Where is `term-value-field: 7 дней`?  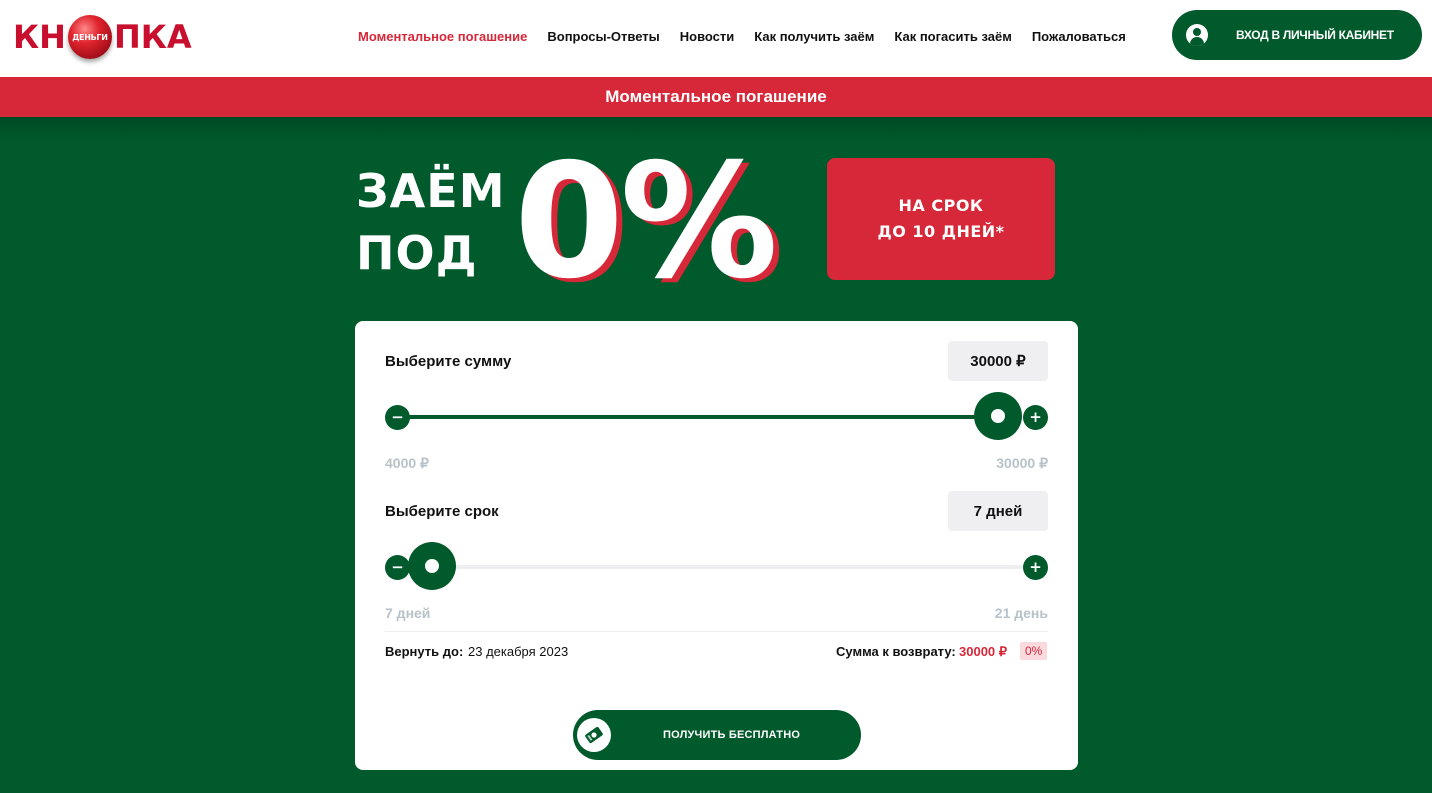 term-value-field: 7 дней is located at coordinates (998, 511).